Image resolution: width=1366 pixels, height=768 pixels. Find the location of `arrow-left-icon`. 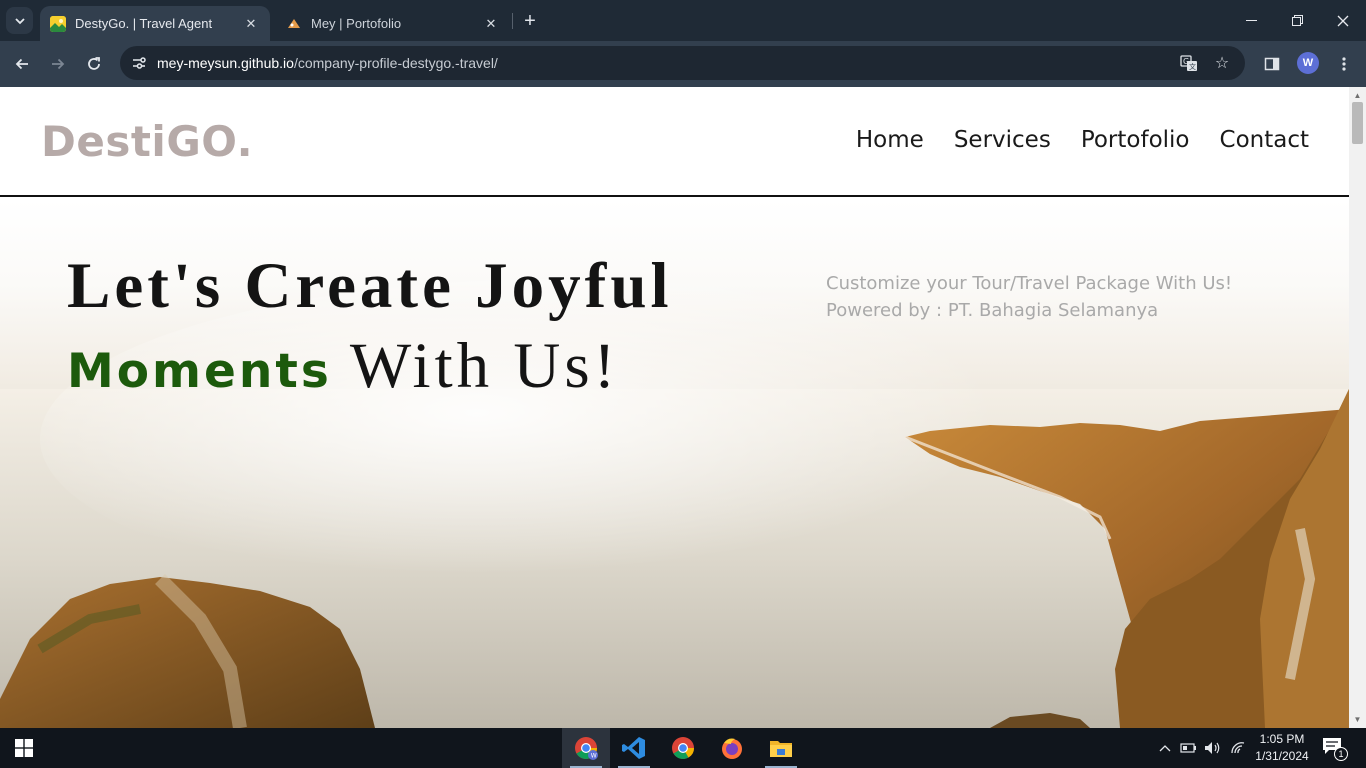

arrow-left-icon is located at coordinates (21, 64).